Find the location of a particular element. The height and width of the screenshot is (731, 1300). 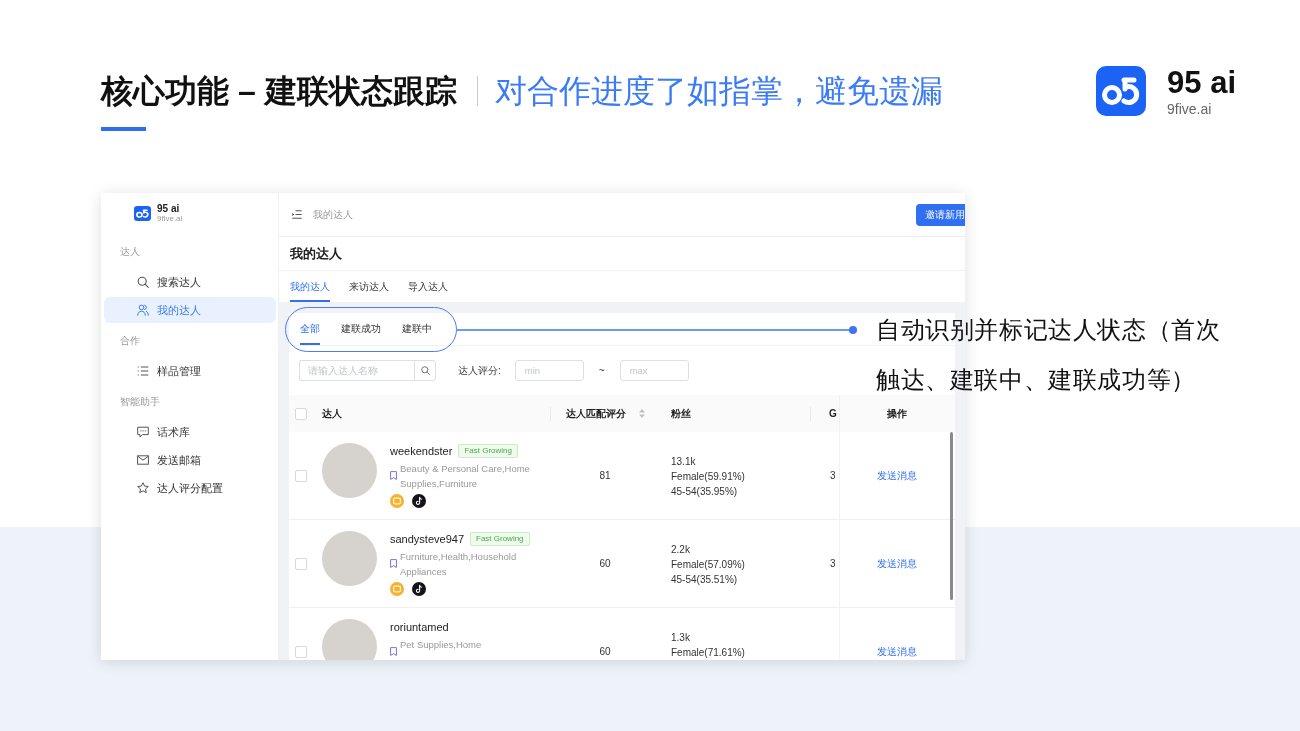

column-header: 操作 is located at coordinates (897, 413).